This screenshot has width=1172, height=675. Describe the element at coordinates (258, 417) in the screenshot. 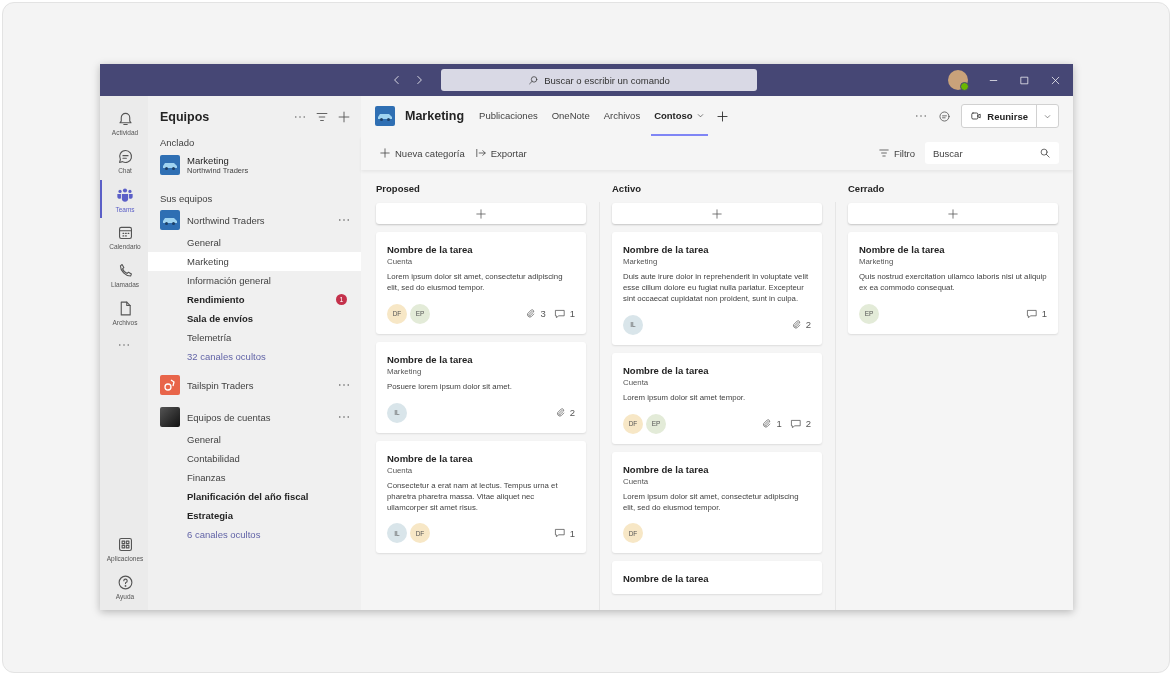

I see `team-name: Equipos de cuentas` at that location.